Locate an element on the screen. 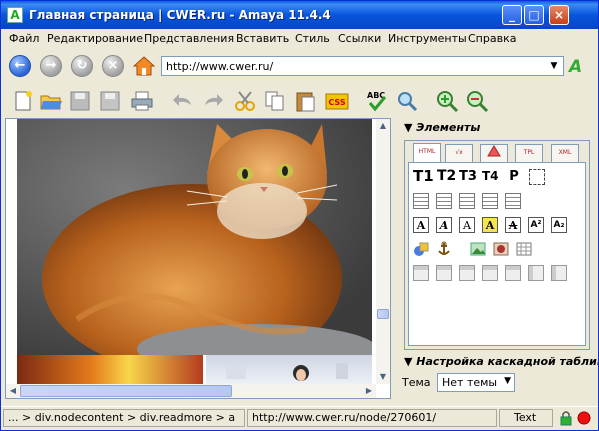  open-folder-icon is located at coordinates (51, 101).